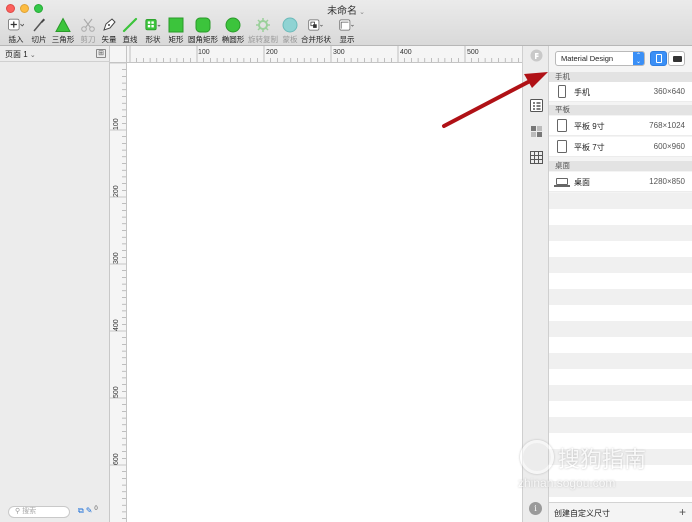  Describe the element at coordinates (562, 146) in the screenshot. I see `tablet-icon` at that location.